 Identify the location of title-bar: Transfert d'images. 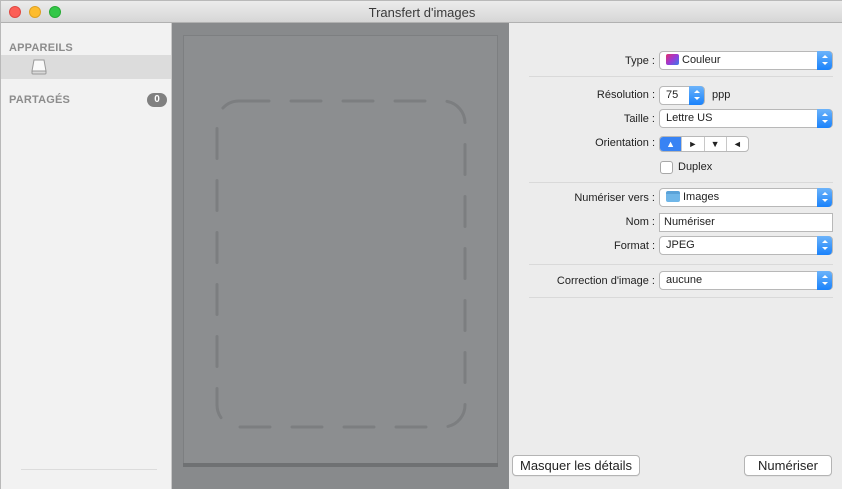
(421, 12).